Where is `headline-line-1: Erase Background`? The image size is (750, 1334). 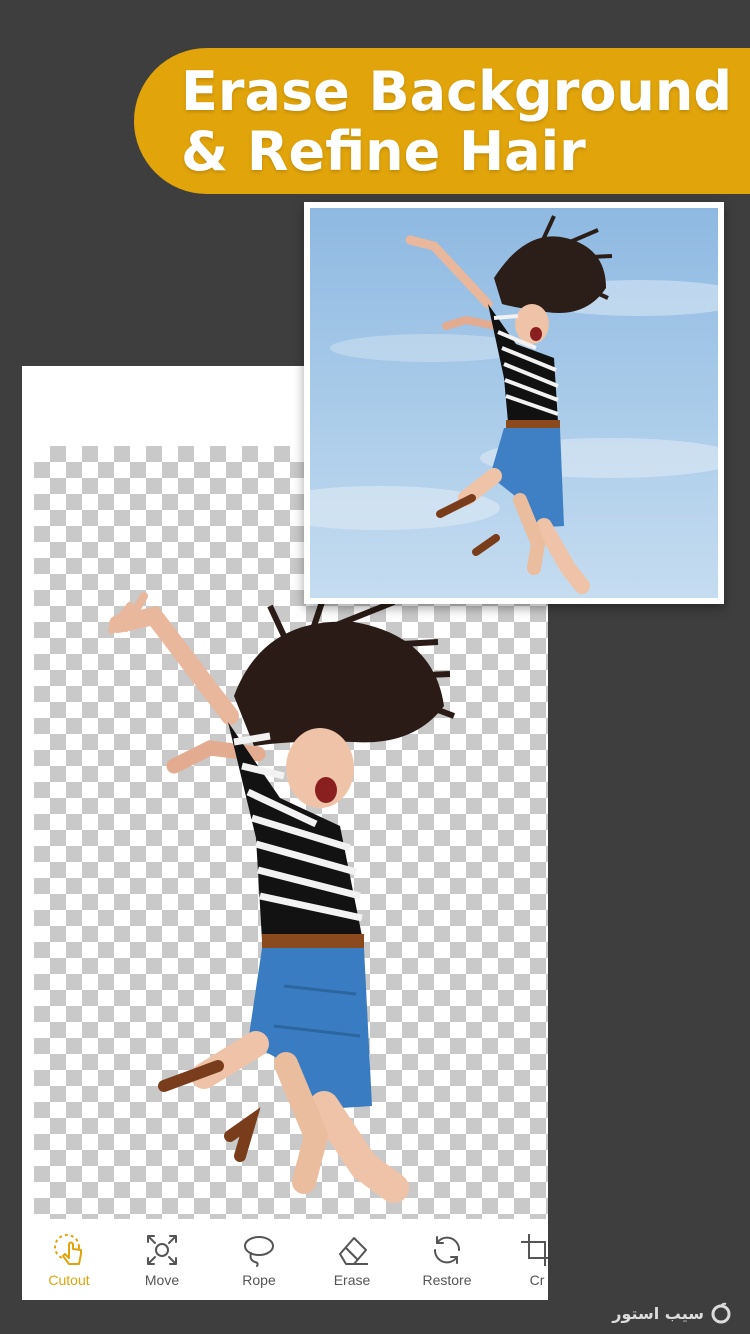
headline-line-1: Erase Background is located at coordinates (456, 91).